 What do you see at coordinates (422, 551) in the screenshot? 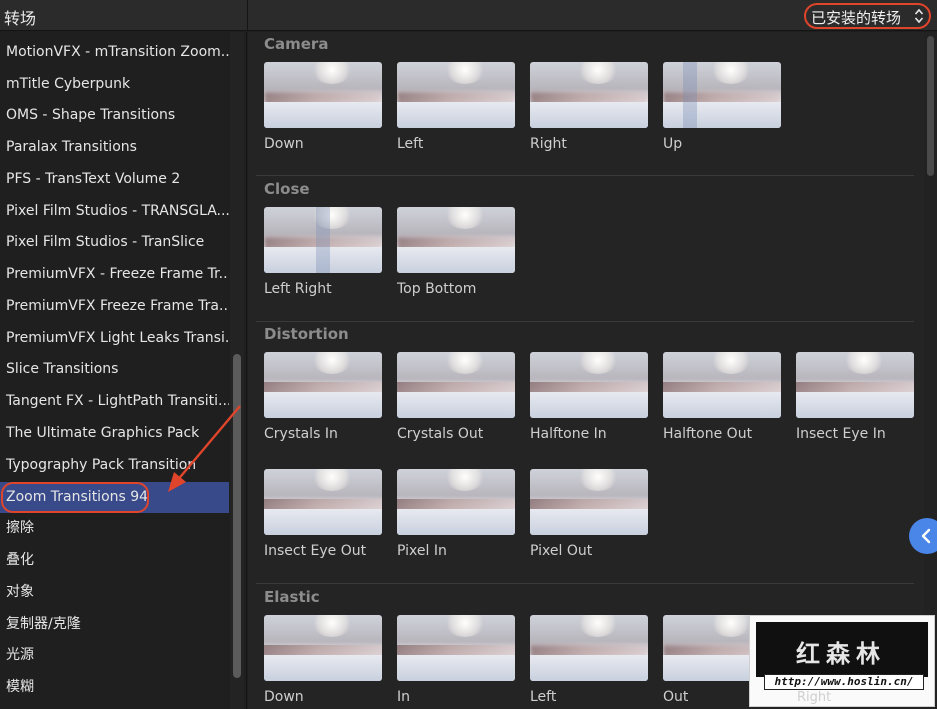
I see `thumbnail-label: Pixel In` at bounding box center [422, 551].